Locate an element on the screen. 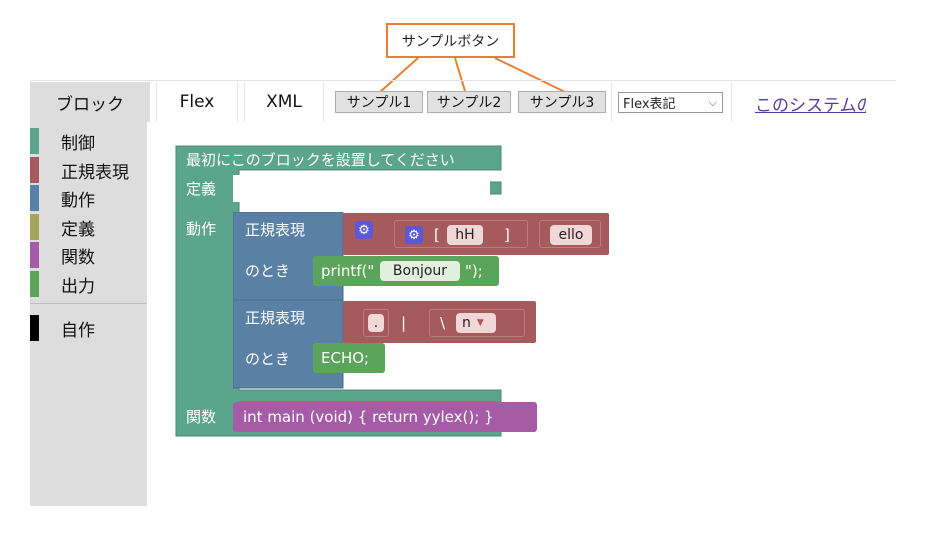  printf-value: Bonjour is located at coordinates (420, 271).